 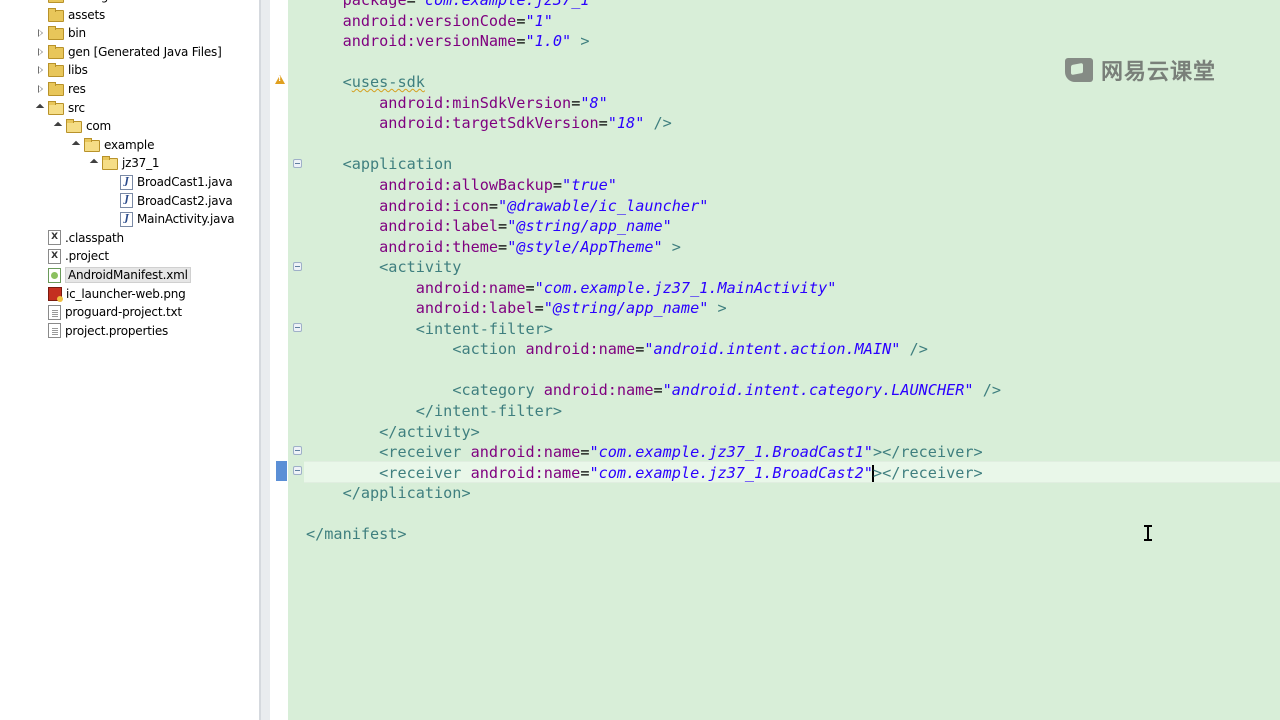 I want to click on tree-item-androidmanifest-xml: AndroidManifest.xml, so click(x=113, y=275).